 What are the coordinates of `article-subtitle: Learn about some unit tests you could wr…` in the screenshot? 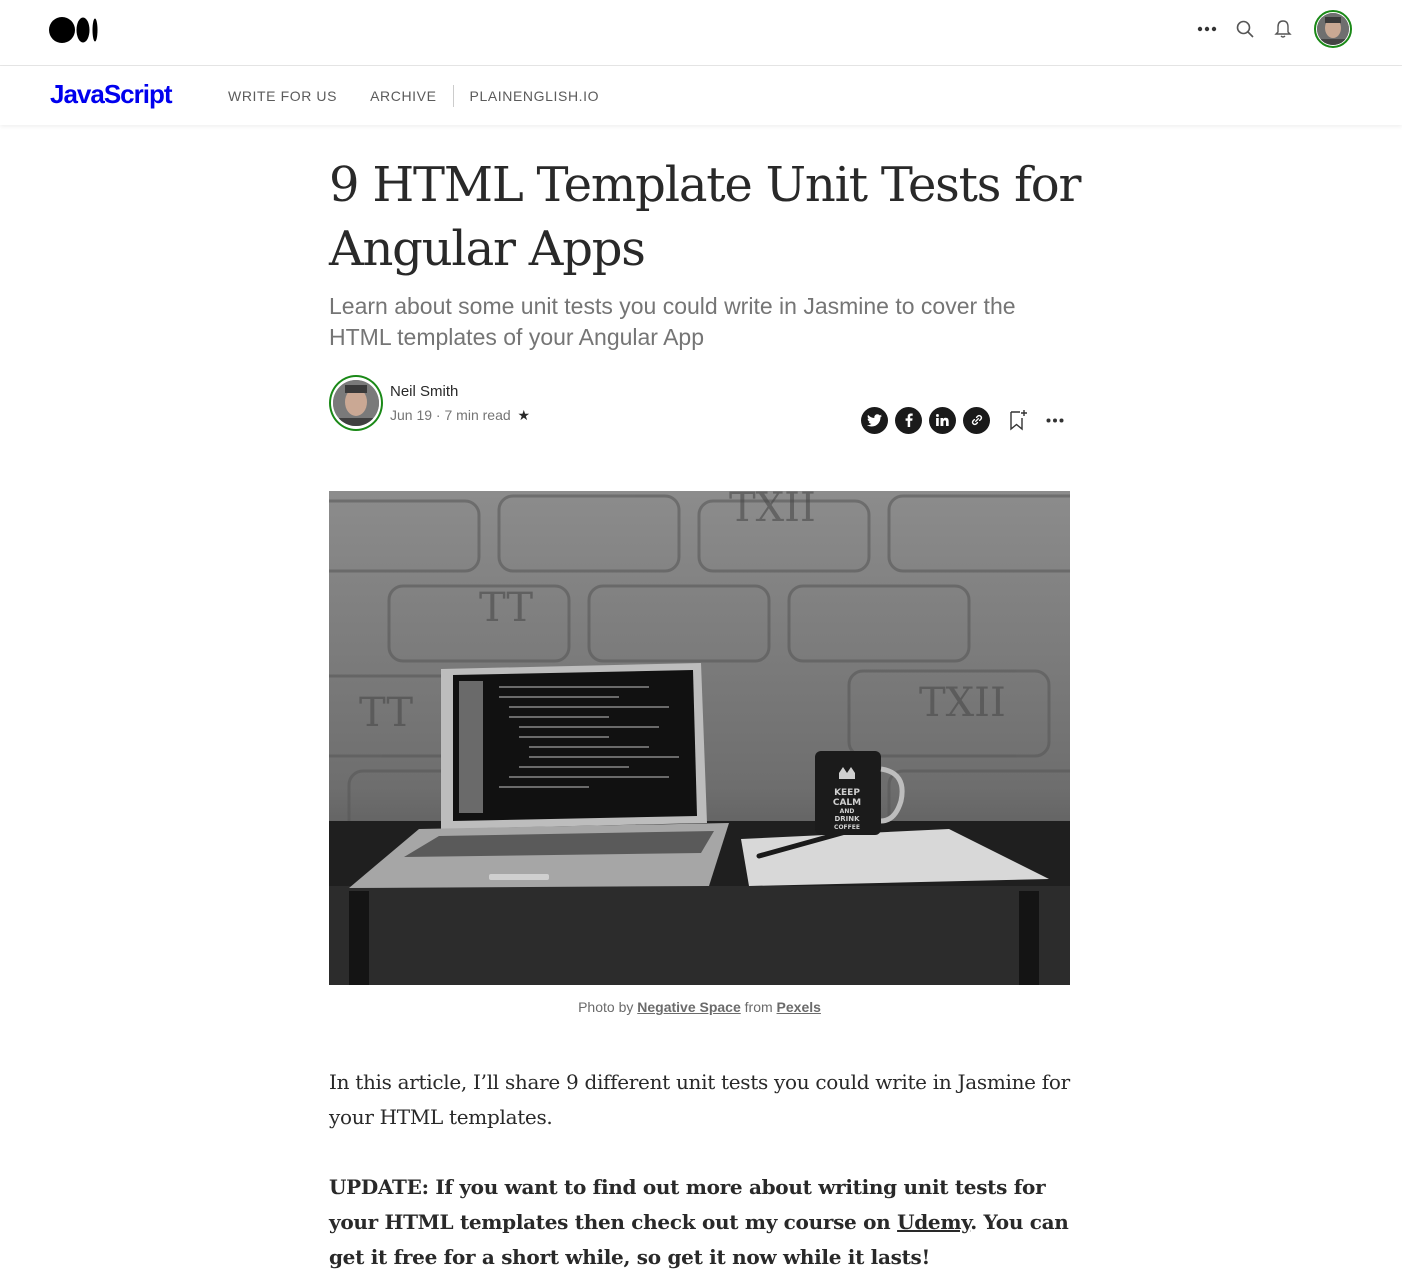 It's located at (672, 321).